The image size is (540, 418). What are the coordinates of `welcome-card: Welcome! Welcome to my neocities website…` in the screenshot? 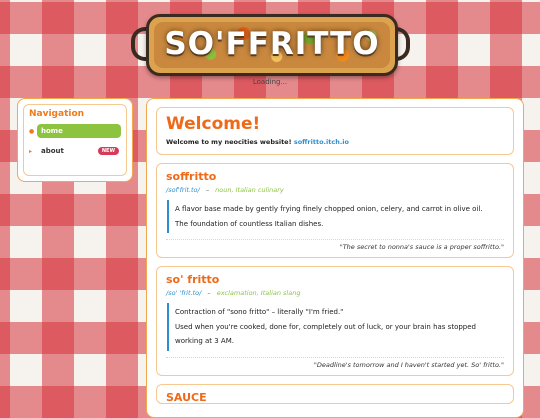 It's located at (335, 131).